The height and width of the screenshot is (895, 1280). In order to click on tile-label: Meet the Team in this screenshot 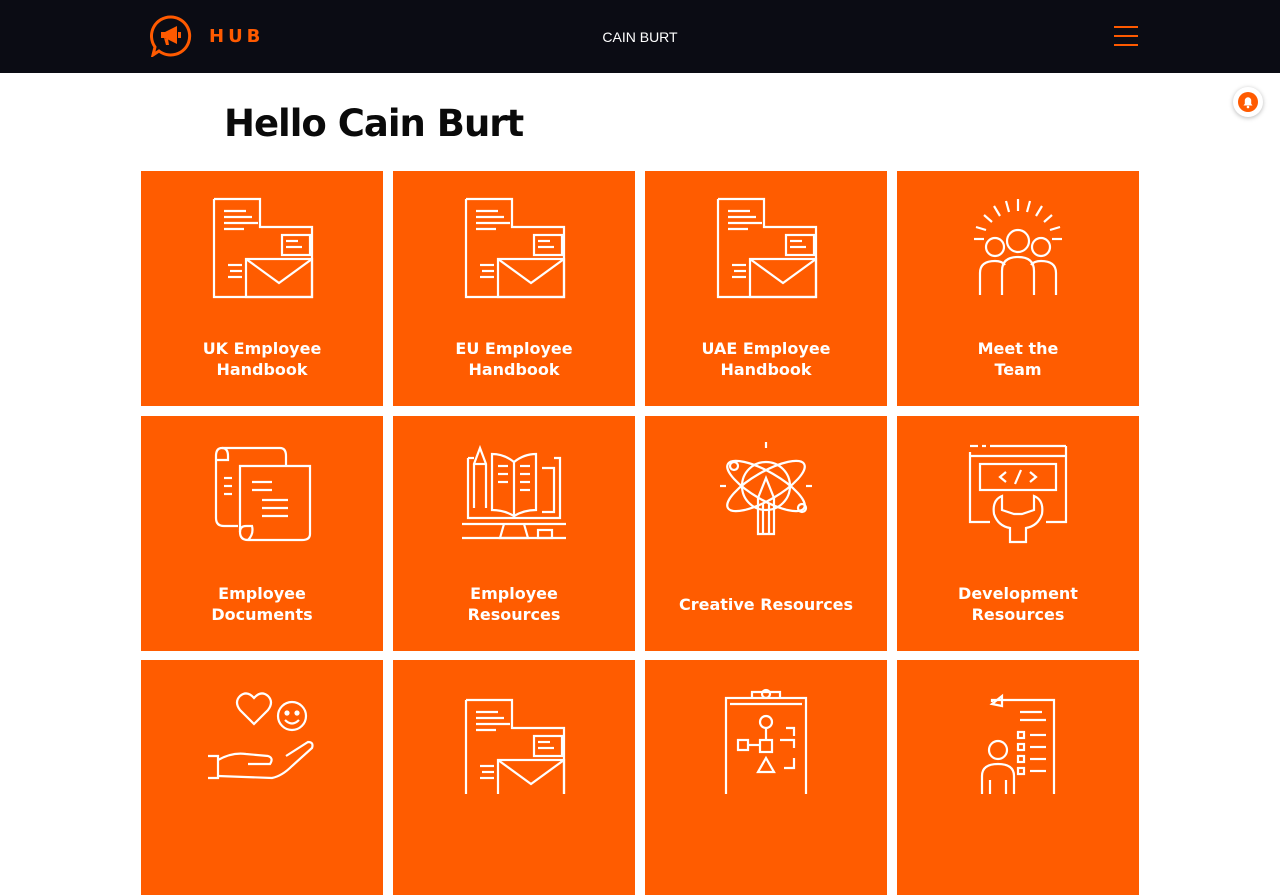, I will do `click(1018, 359)`.